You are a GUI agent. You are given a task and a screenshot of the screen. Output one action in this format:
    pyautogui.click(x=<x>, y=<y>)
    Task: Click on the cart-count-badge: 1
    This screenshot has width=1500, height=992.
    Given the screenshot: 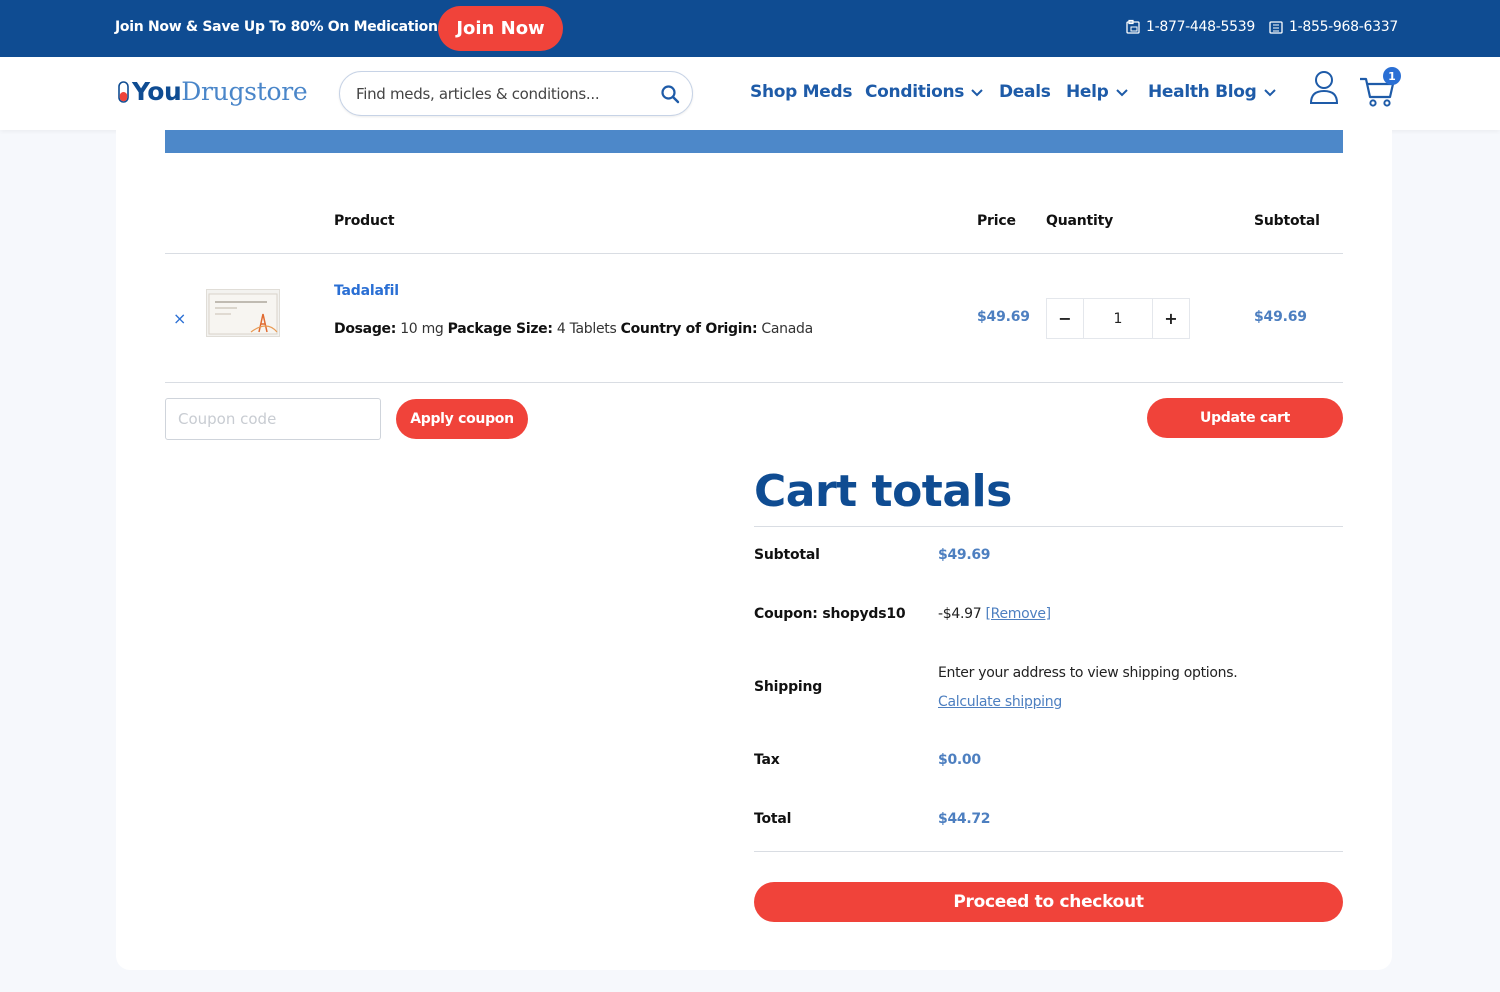 What is the action you would take?
    pyautogui.click(x=1392, y=76)
    